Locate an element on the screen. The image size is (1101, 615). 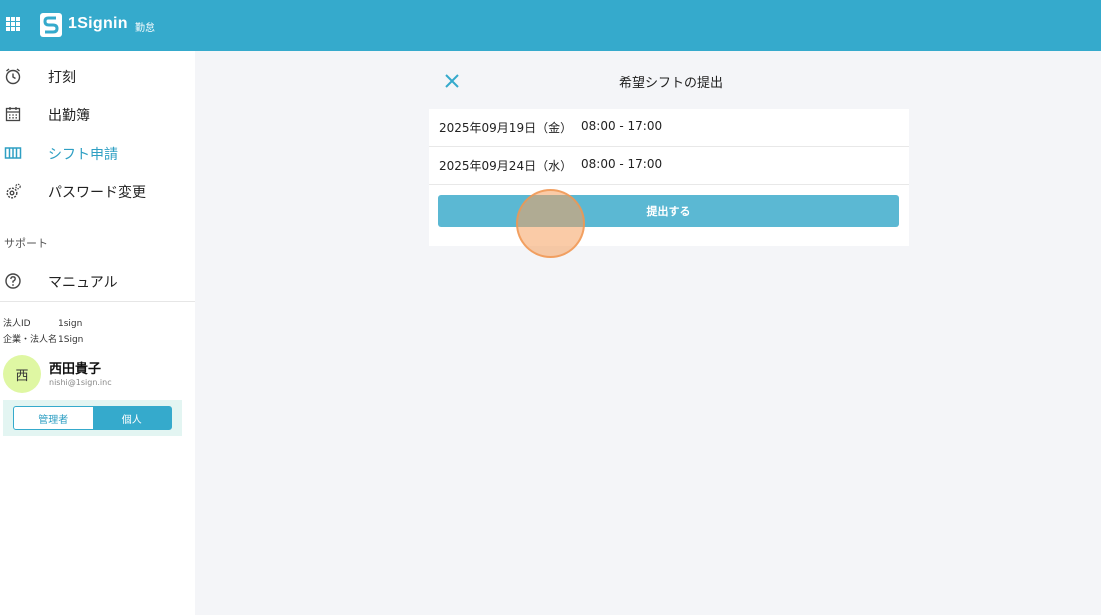
clock-icon is located at coordinates (13, 76).